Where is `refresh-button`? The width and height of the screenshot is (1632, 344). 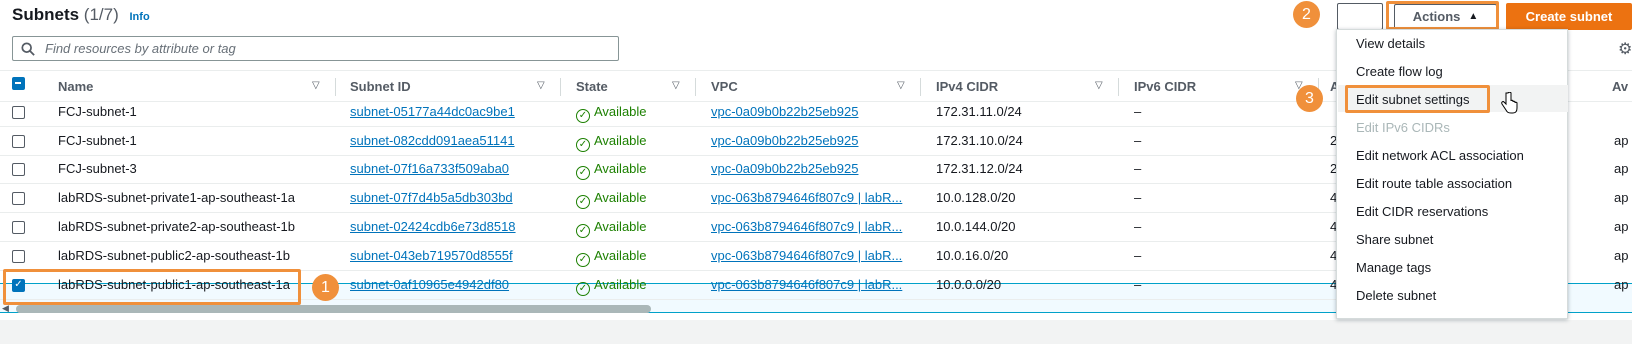
refresh-button is located at coordinates (1360, 16).